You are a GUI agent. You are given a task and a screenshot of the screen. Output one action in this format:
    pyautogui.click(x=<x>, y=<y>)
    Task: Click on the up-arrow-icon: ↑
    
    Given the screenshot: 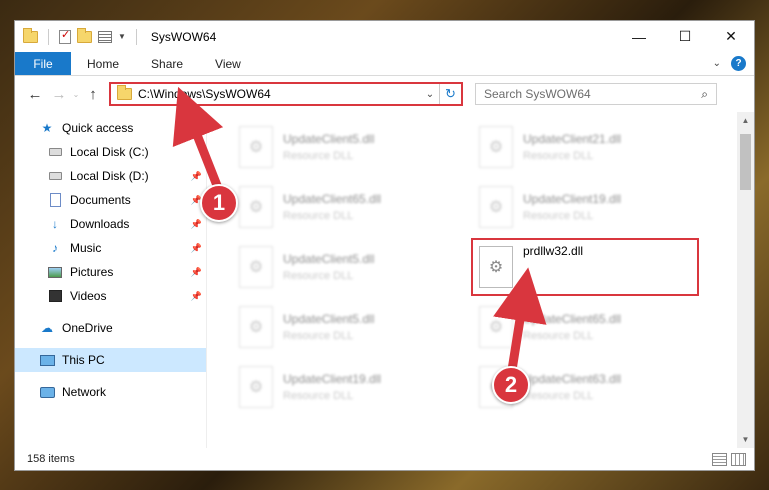 What is the action you would take?
    pyautogui.click(x=93, y=94)
    